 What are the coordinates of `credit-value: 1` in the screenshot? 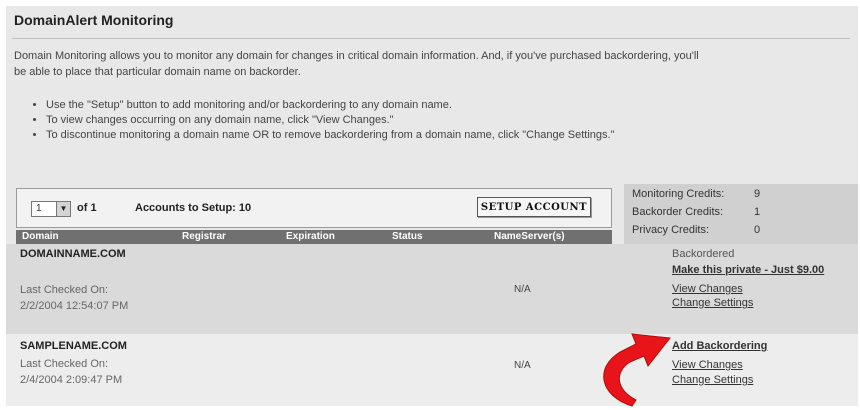 It's located at (757, 212).